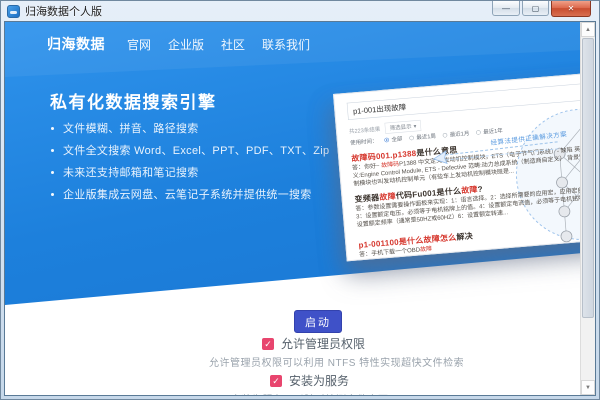  I want to click on feature-text: 企业版集成云网盘、云笔记子系统并提供统一搜索, so click(187, 195).